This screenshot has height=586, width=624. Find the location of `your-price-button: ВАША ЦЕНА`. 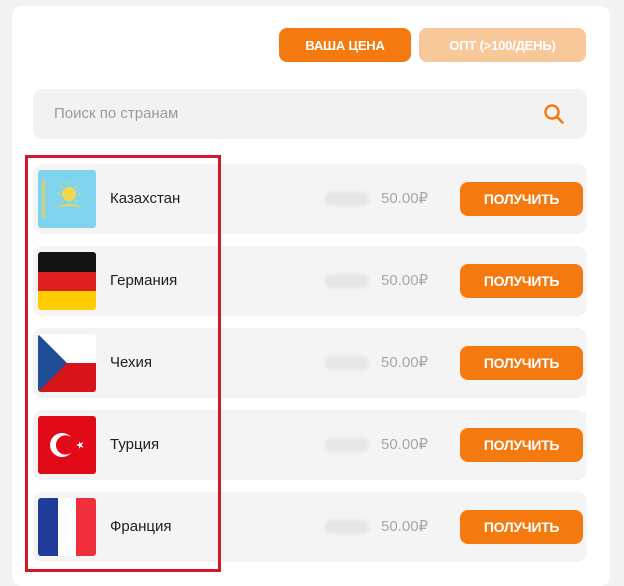

your-price-button: ВАША ЦЕНА is located at coordinates (345, 45).